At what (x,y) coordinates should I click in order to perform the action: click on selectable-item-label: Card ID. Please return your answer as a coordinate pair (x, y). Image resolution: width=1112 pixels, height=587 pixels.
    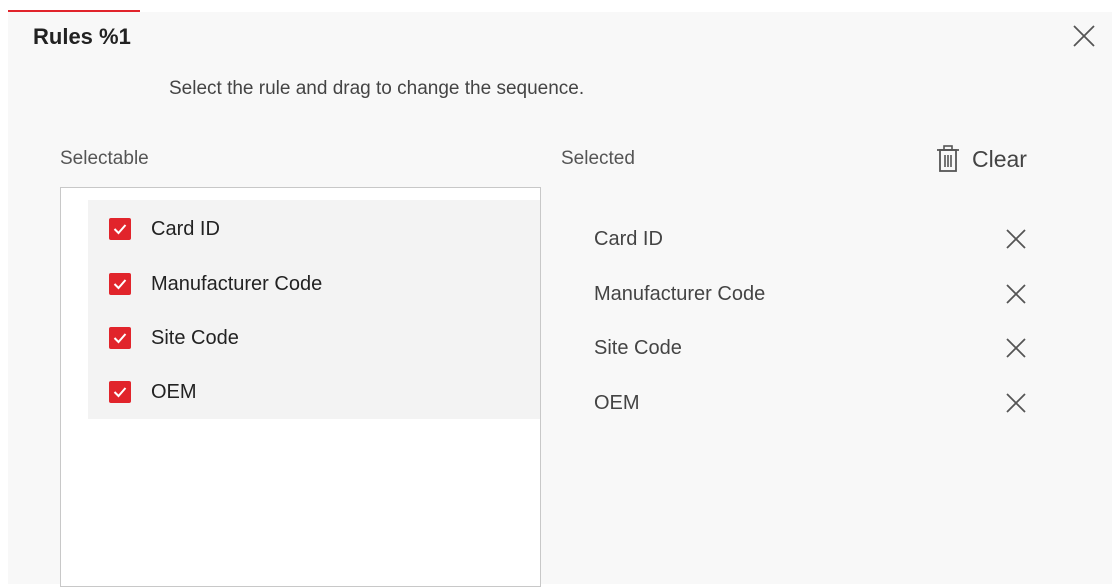
    Looking at the image, I should click on (185, 228).